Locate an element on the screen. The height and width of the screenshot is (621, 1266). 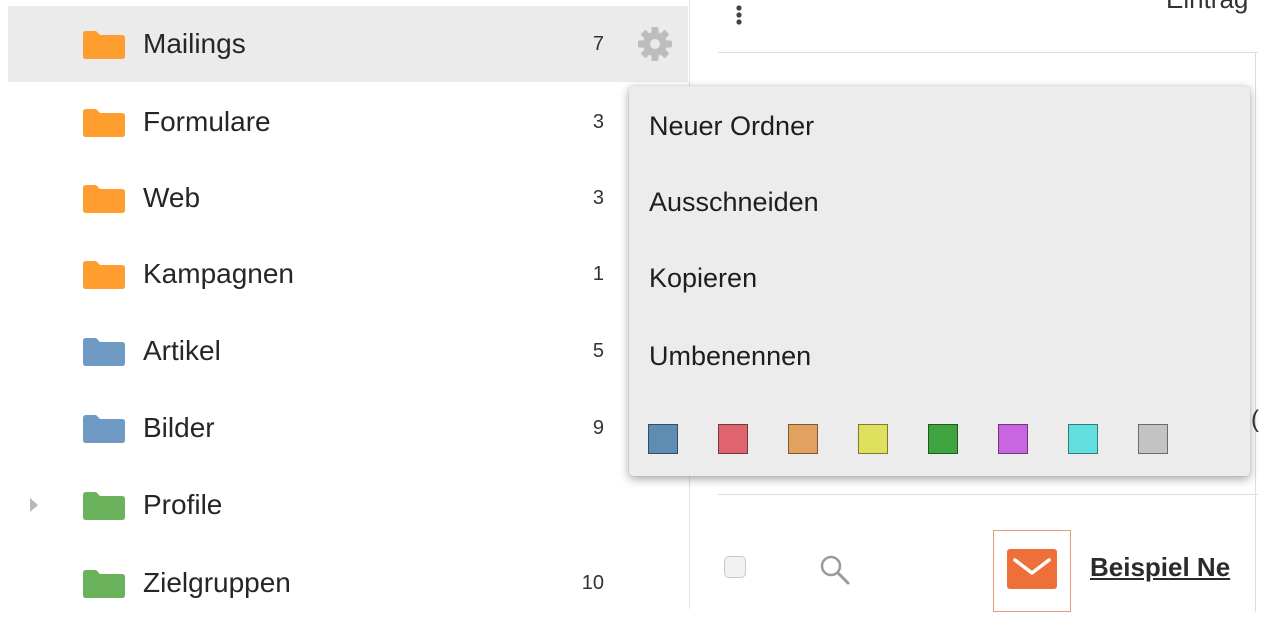
entries-label: Eintrag is located at coordinates (1207, 7).